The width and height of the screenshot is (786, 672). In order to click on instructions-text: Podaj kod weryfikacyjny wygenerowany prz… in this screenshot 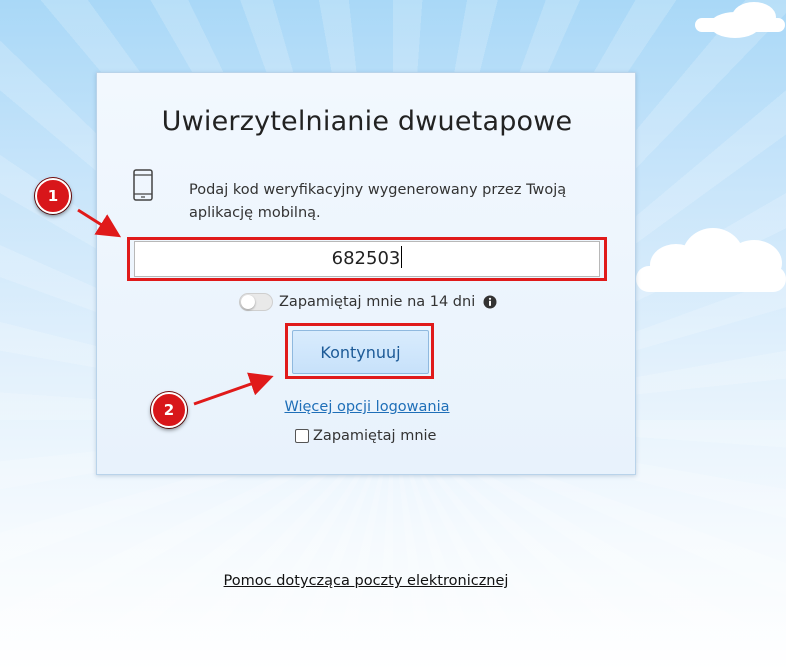, I will do `click(378, 201)`.